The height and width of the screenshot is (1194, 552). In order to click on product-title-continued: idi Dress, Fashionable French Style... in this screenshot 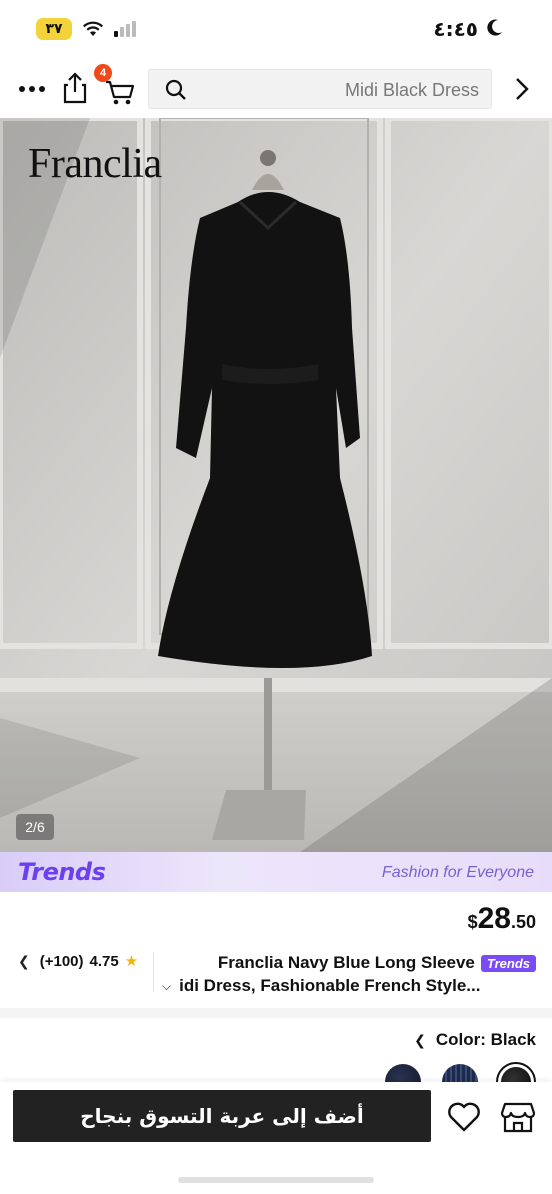, I will do `click(330, 985)`.